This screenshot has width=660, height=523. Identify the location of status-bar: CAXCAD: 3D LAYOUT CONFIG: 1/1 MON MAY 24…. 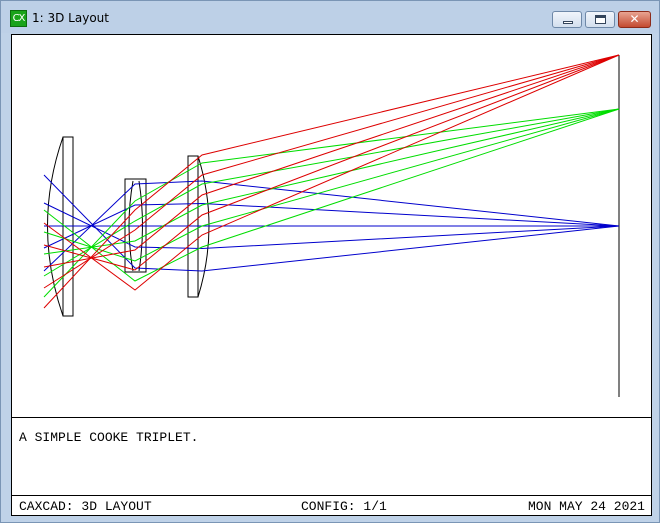
(331, 505).